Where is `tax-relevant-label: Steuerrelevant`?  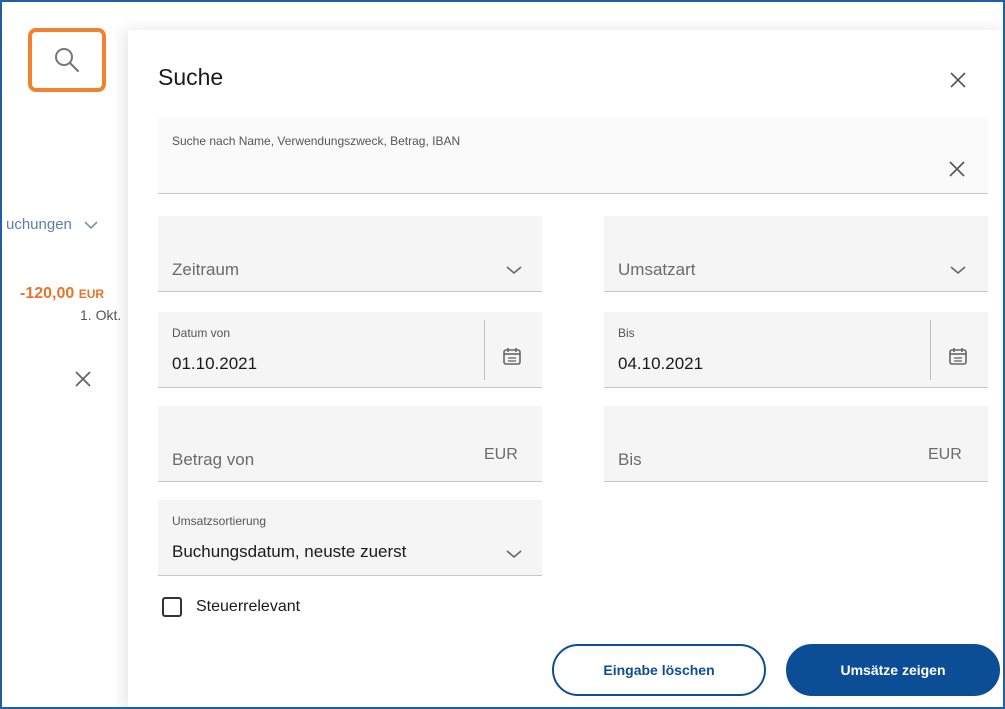
tax-relevant-label: Steuerrelevant is located at coordinates (248, 606).